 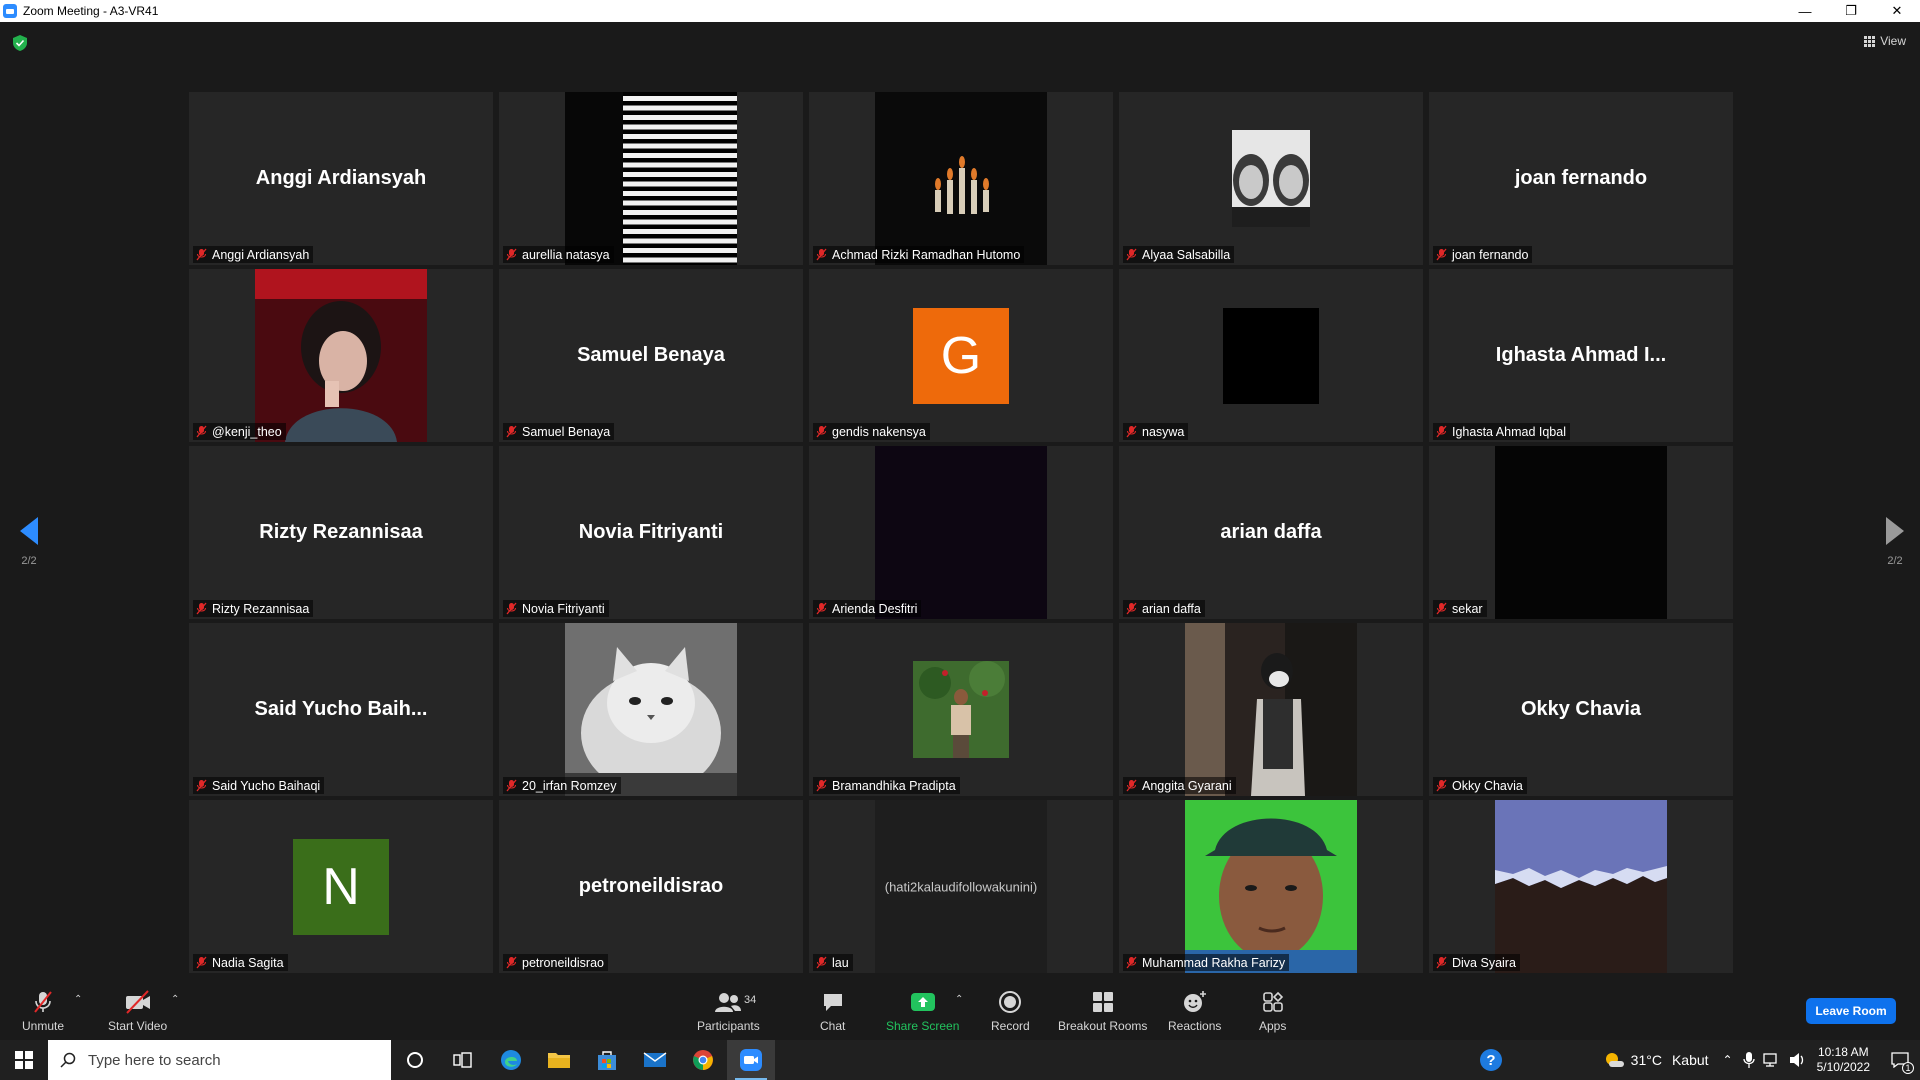 I want to click on mail-taskbar, so click(x=655, y=1060).